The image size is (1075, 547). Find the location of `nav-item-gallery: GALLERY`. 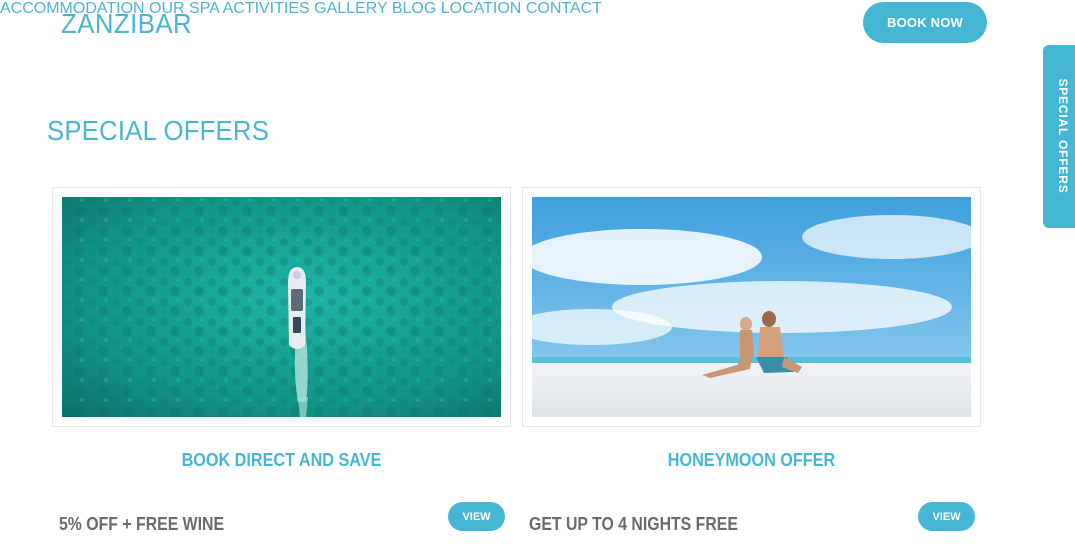

nav-item-gallery: GALLERY is located at coordinates (350, 8).